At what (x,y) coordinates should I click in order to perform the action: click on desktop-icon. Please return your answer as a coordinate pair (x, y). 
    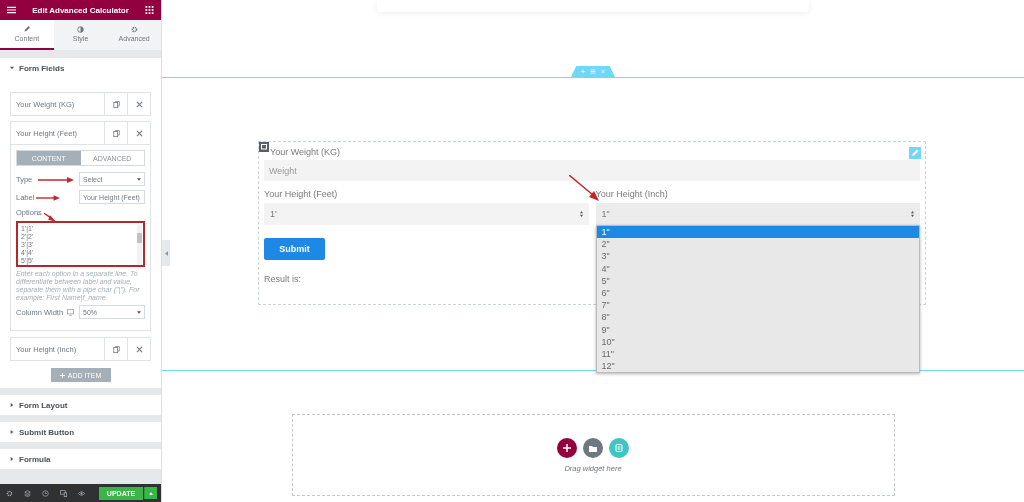
    Looking at the image, I should click on (71, 312).